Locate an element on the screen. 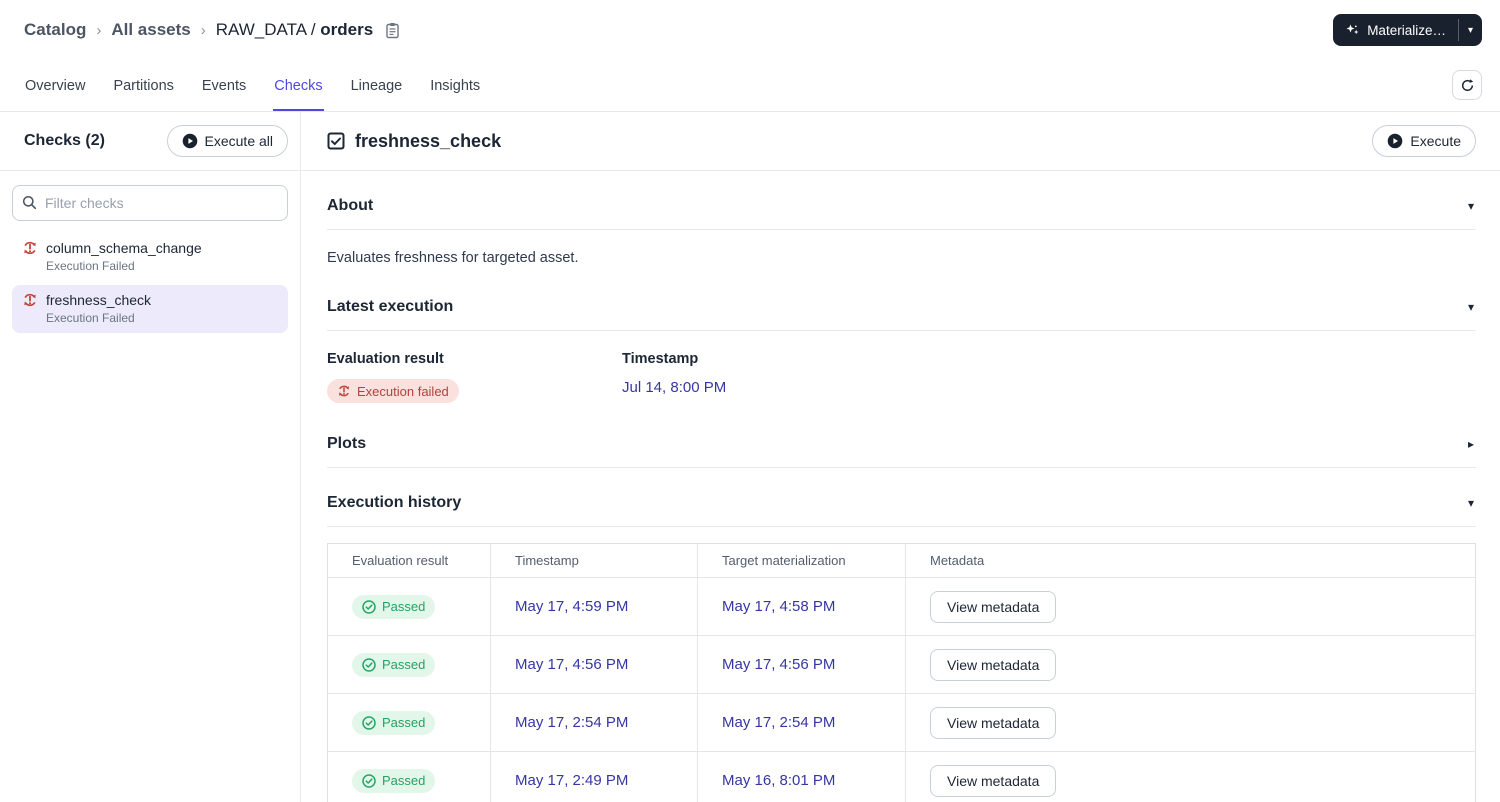 This screenshot has width=1500, height=802. latest-execution-heading: Latest execution is located at coordinates (390, 306).